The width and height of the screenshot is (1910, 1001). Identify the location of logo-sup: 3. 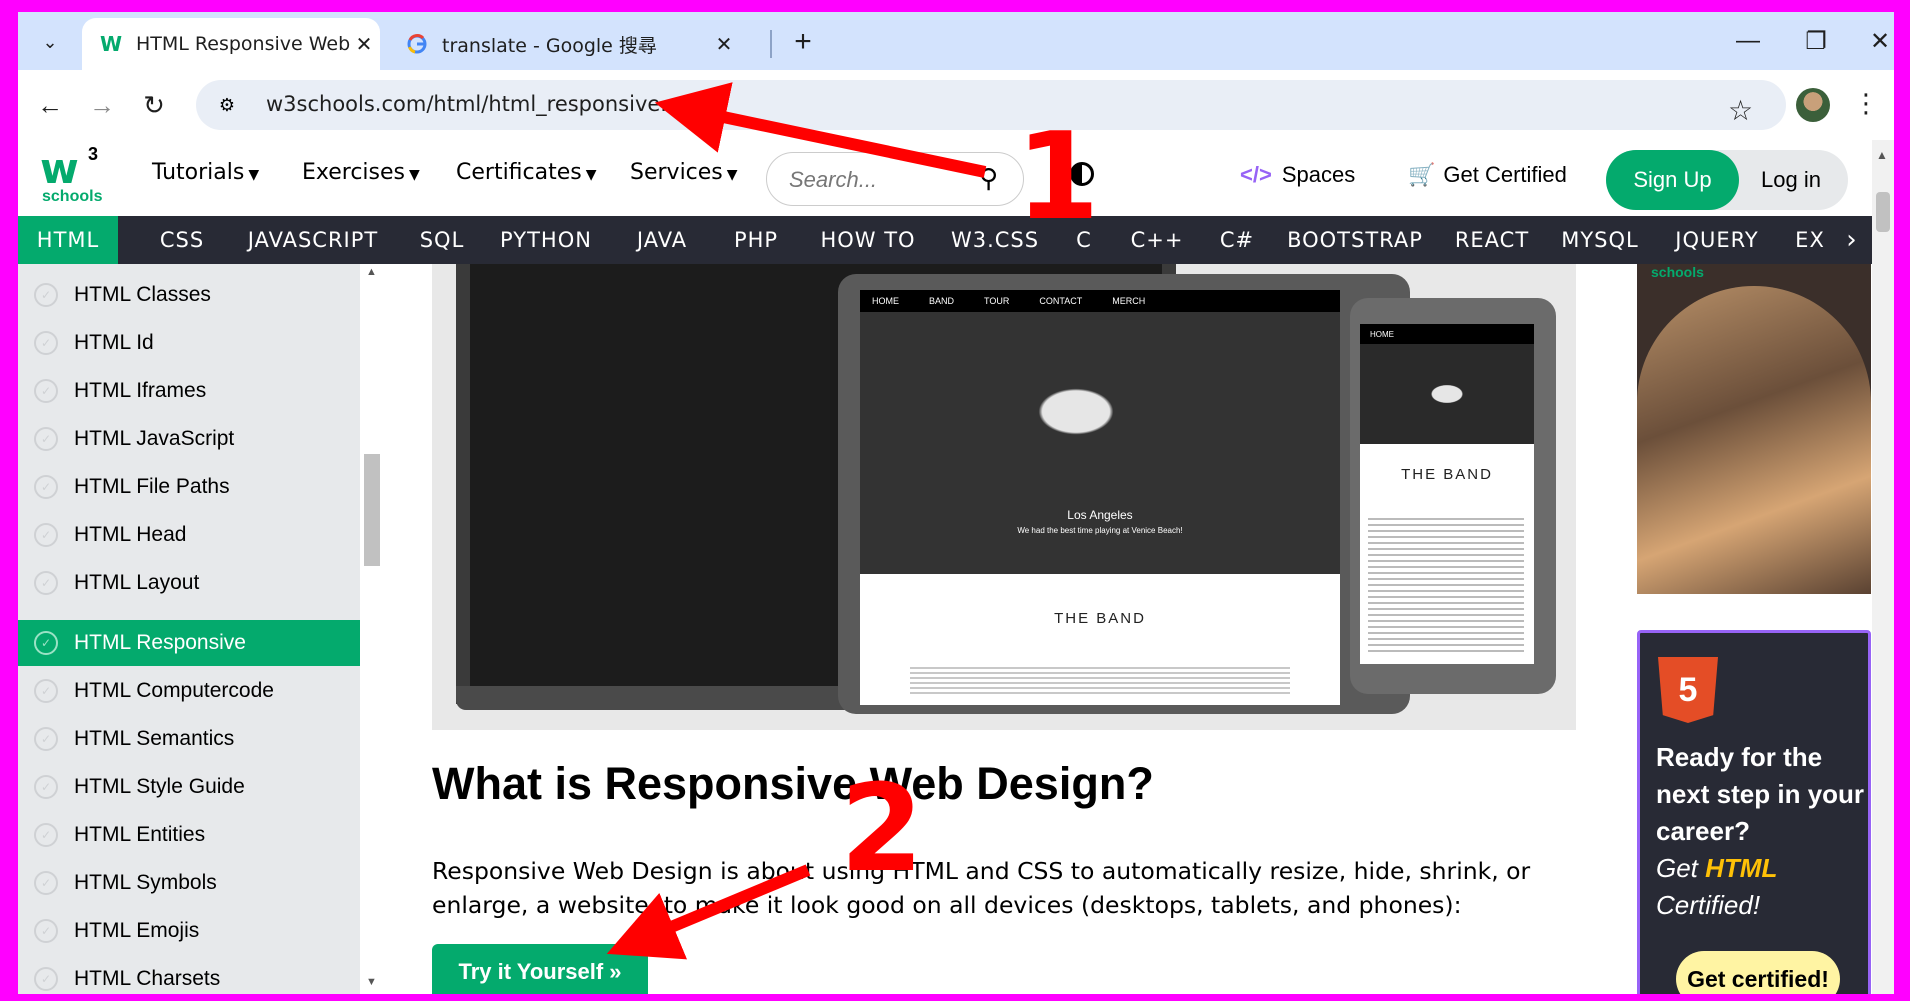
(93, 154).